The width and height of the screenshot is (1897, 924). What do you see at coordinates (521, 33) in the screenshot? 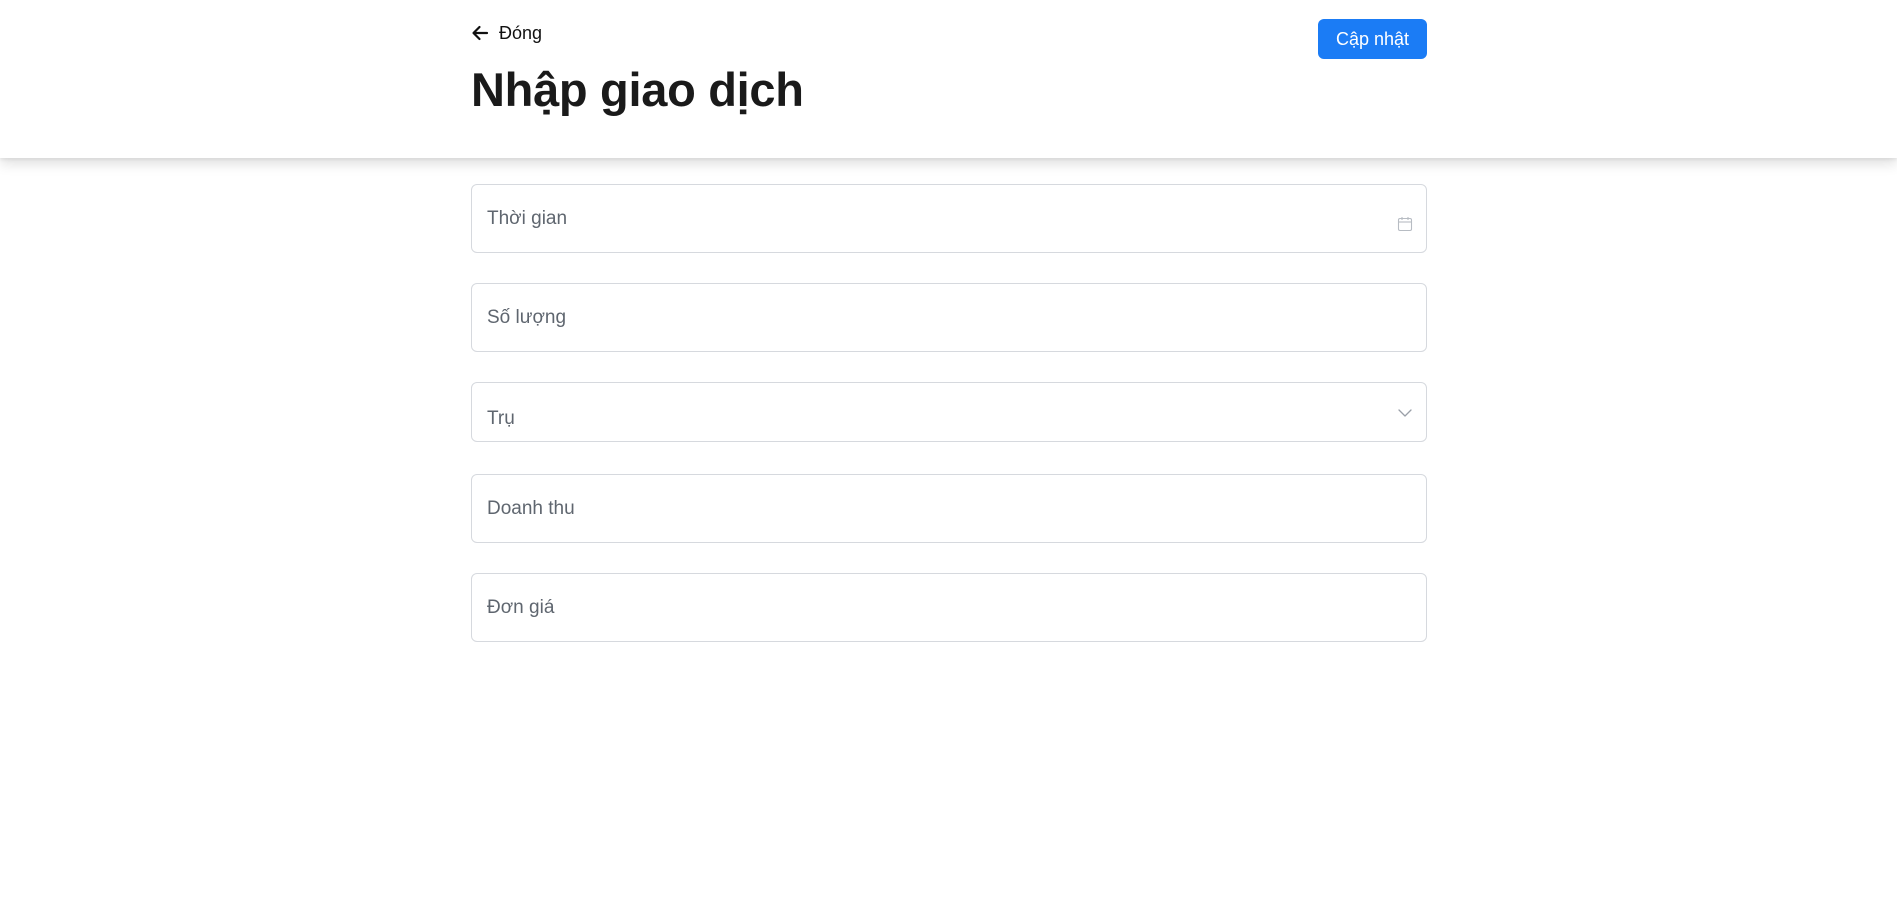
I see `close-label: Đóng` at bounding box center [521, 33].